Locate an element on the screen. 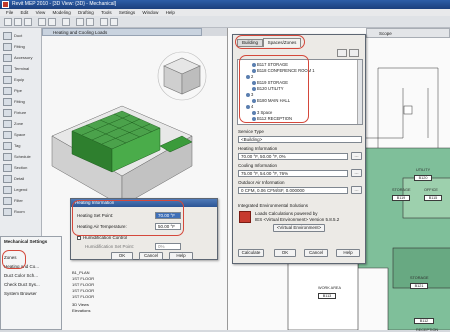 This screenshot has height=332, width=450. menu-tools: Tools is located at coordinates (106, 12).